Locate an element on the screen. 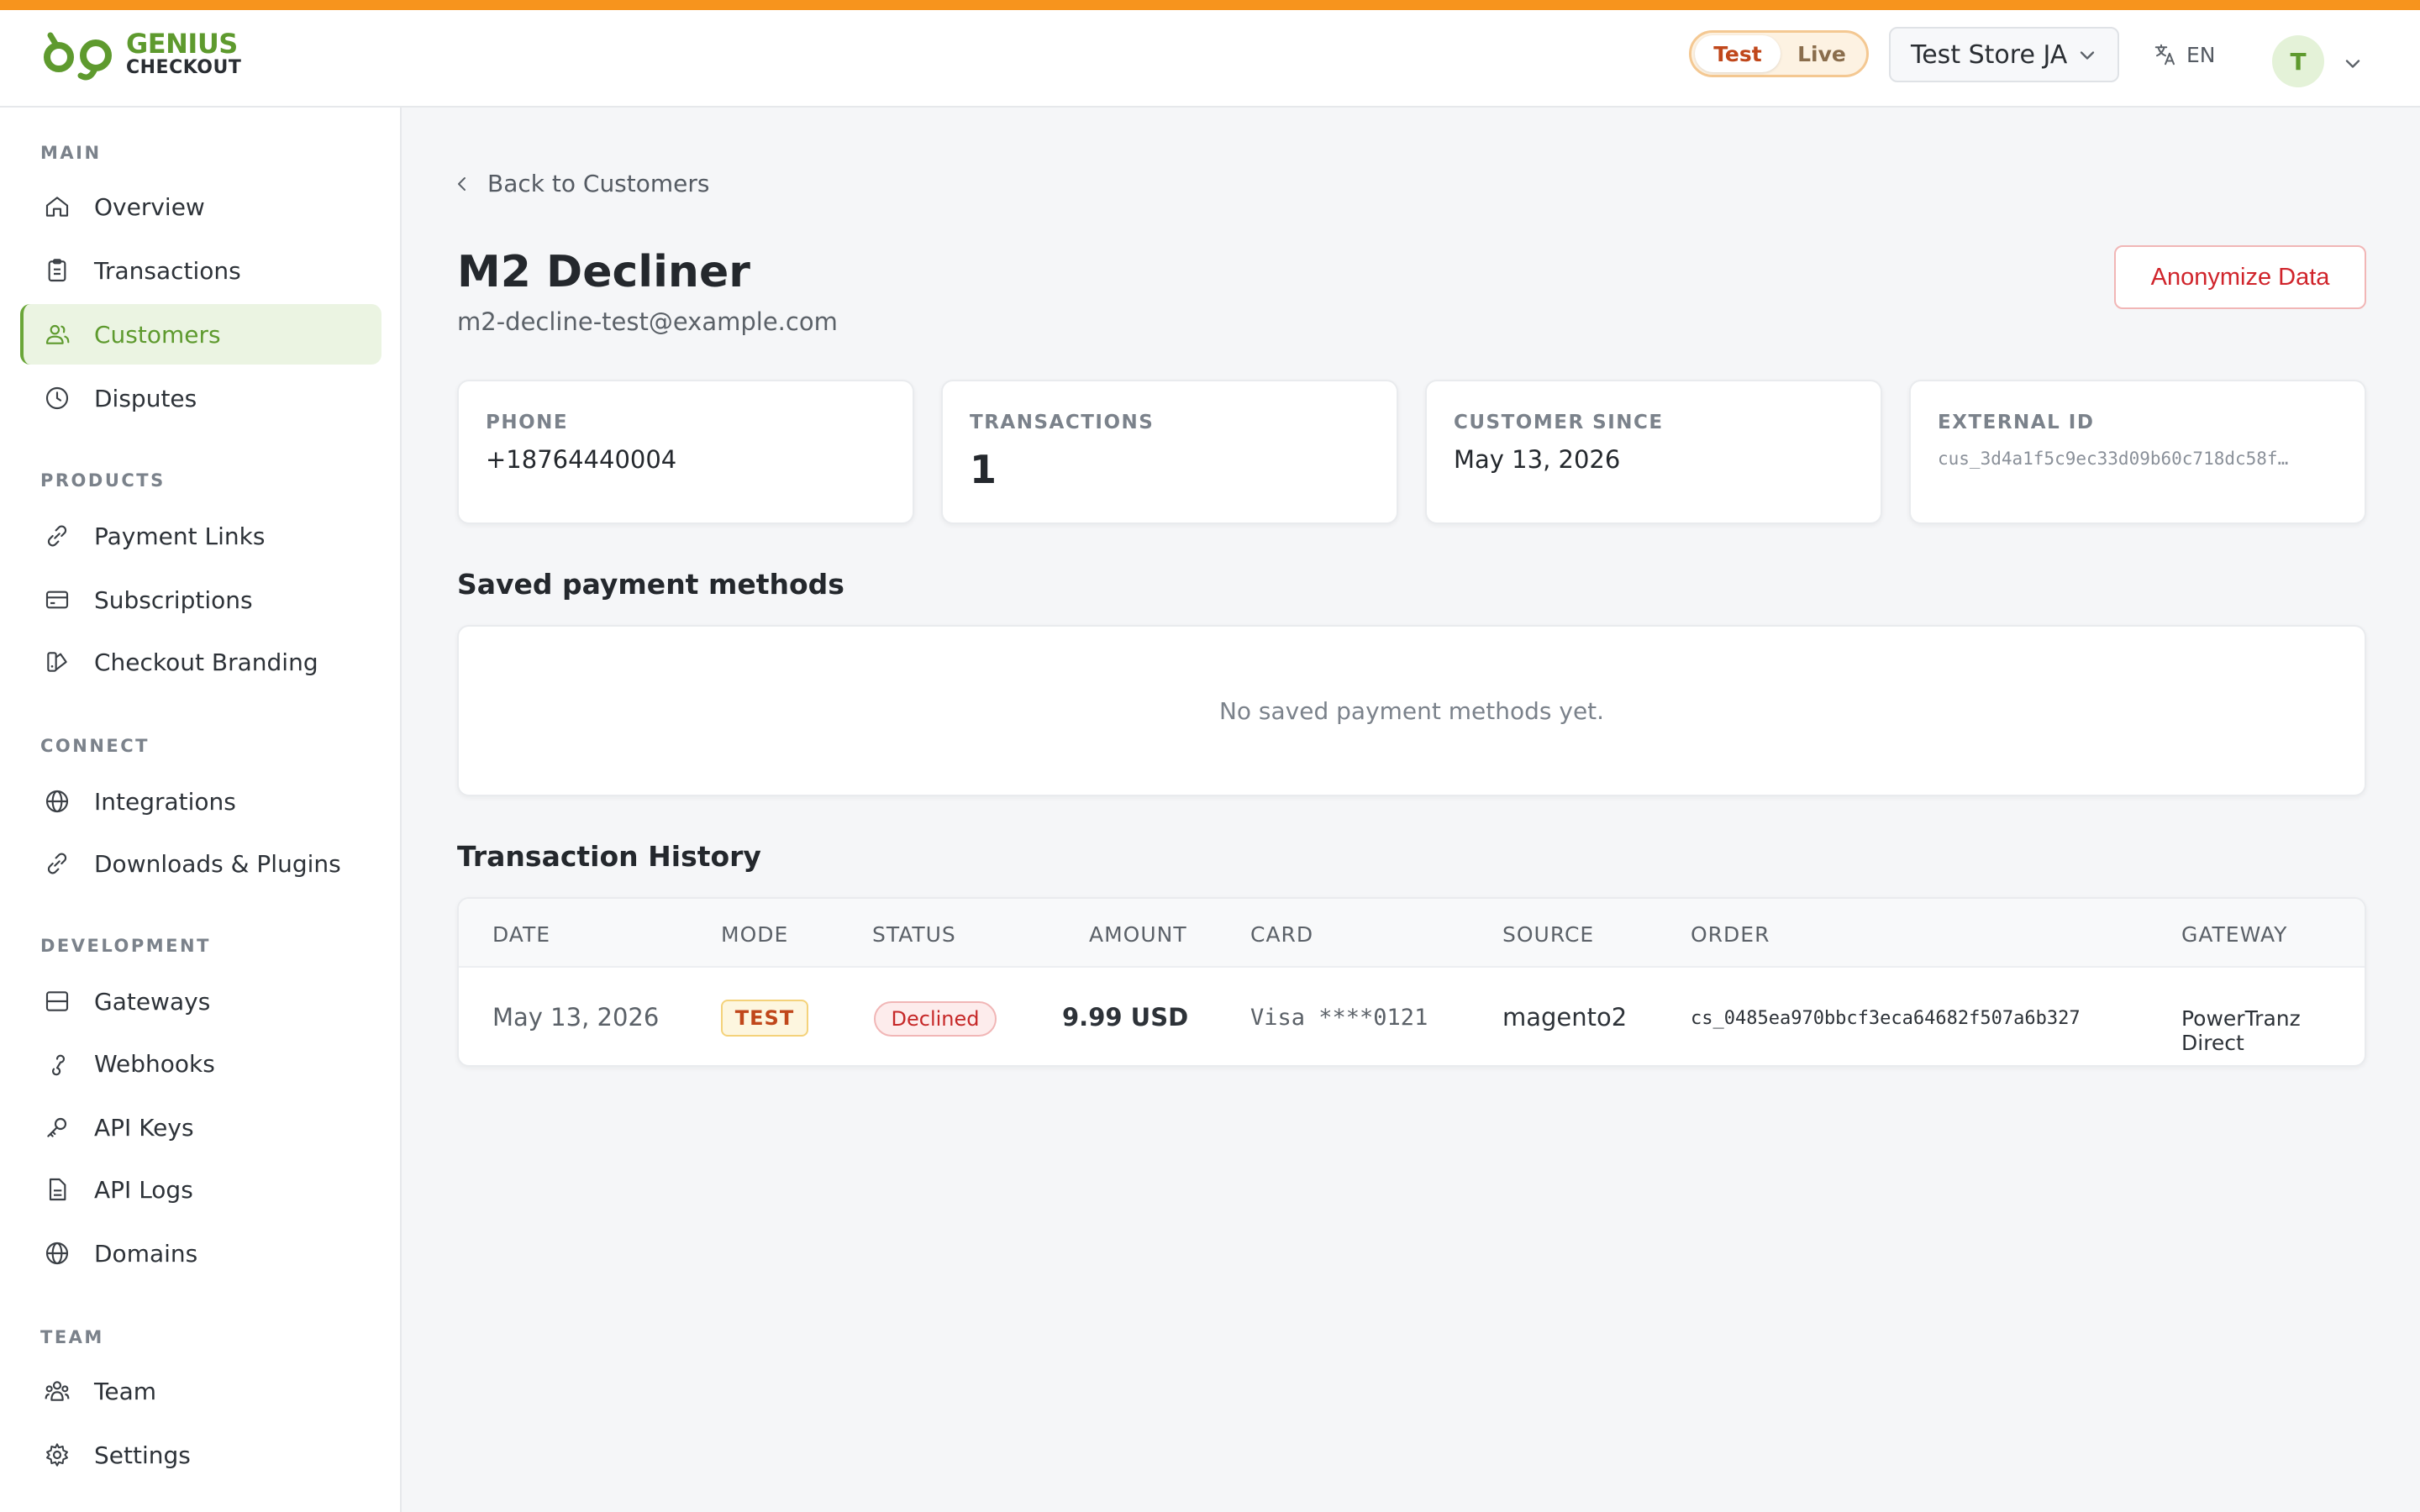  stat-value-phone: +18764440004 is located at coordinates (582, 459).